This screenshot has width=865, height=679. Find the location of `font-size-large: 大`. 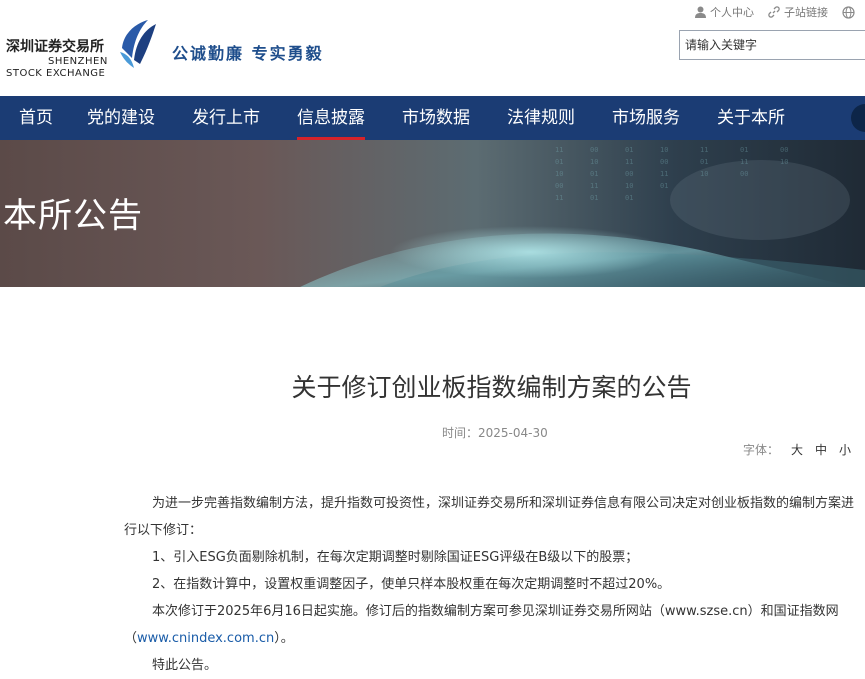

font-size-large: 大 is located at coordinates (797, 449).